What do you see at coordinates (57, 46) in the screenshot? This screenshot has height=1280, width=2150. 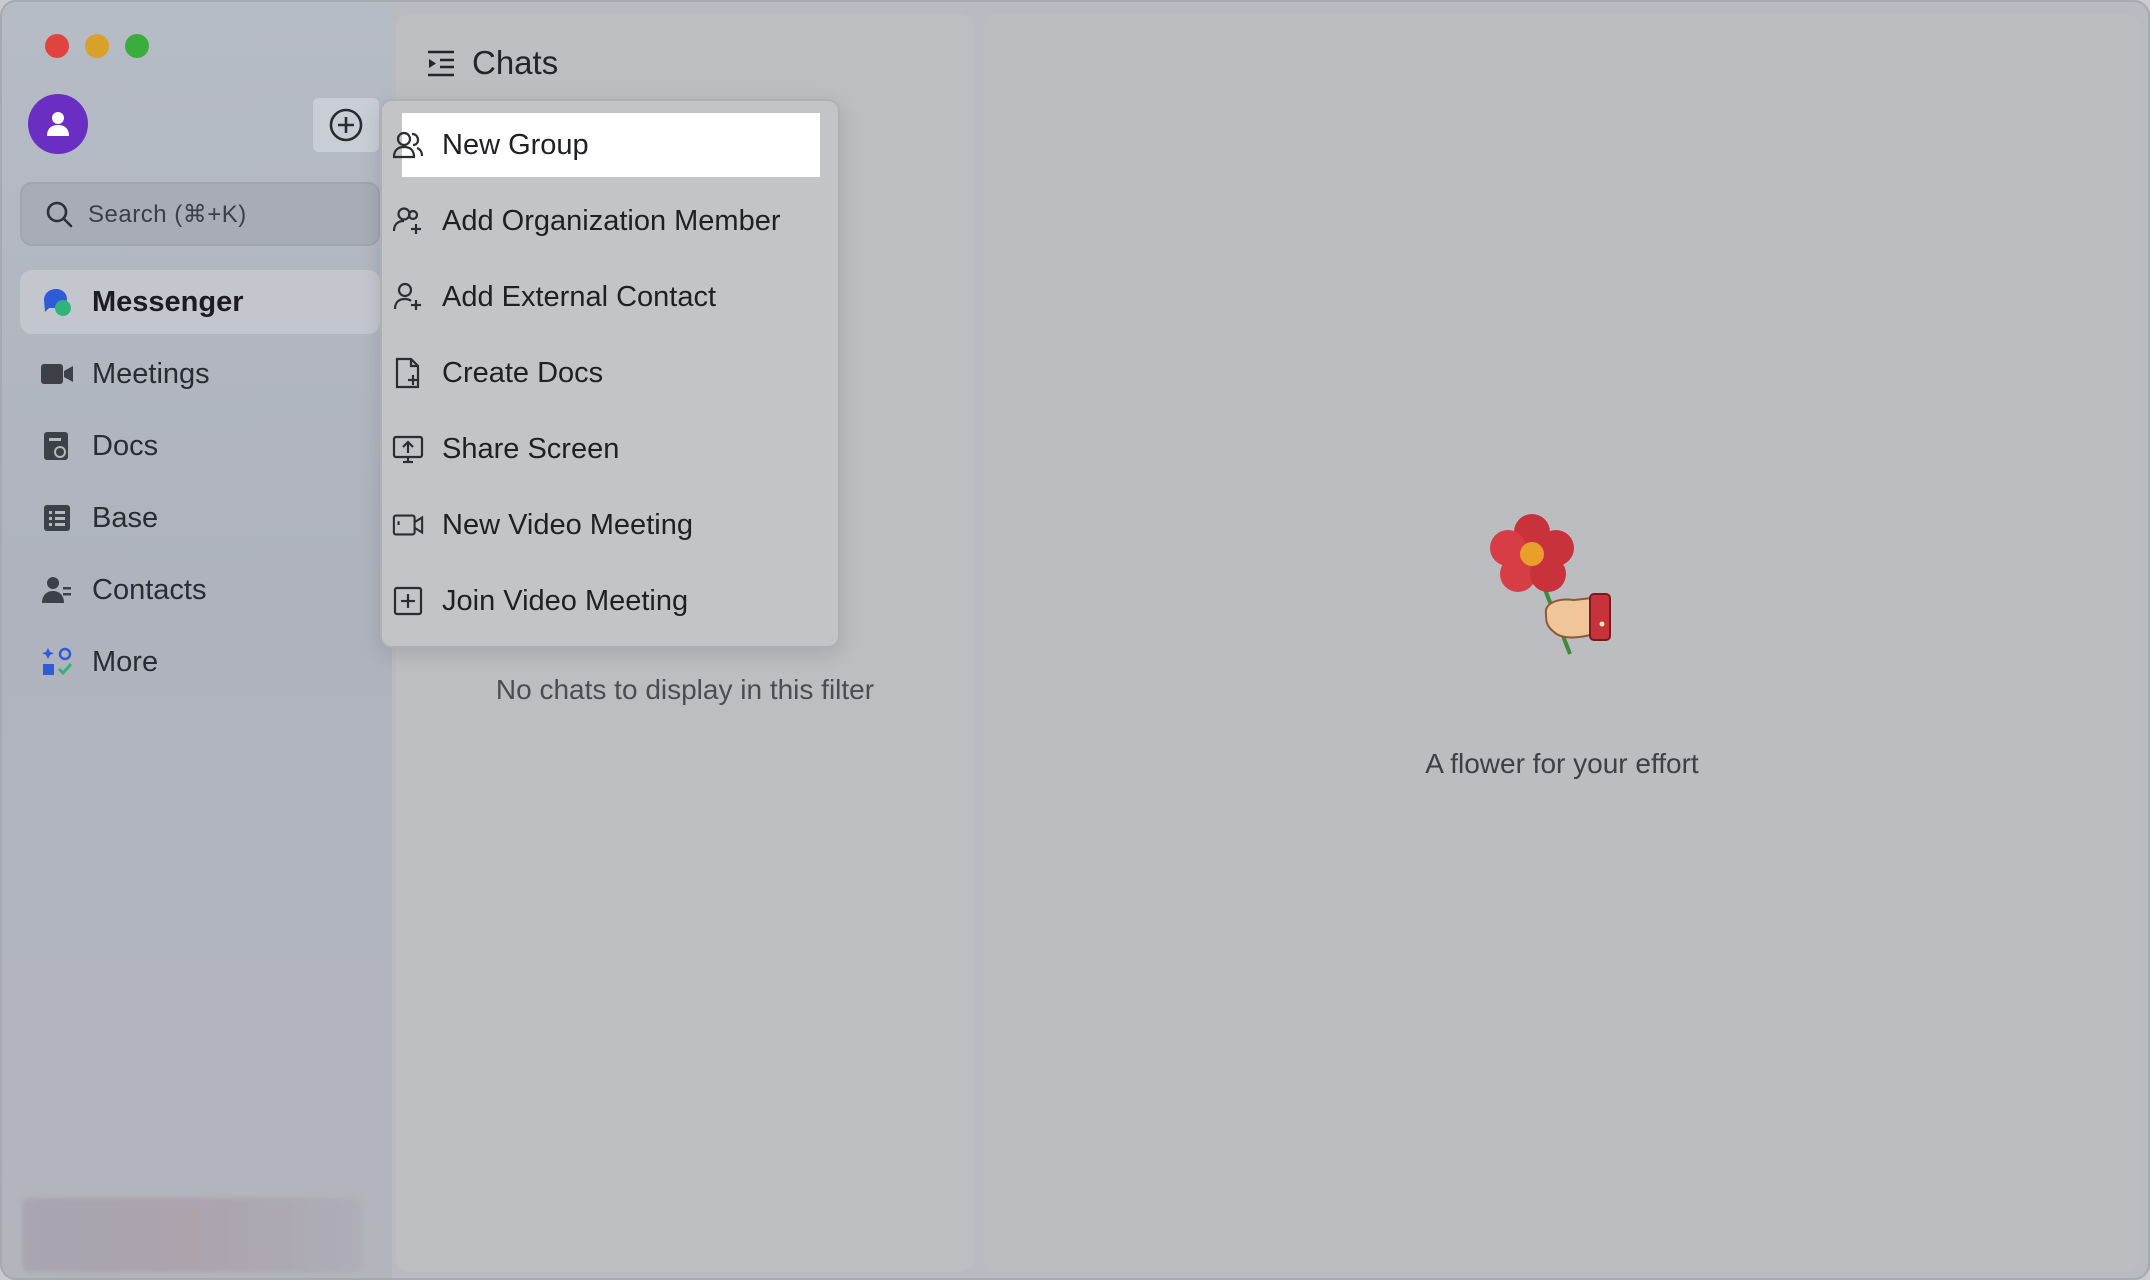 I see `close-window-button` at bounding box center [57, 46].